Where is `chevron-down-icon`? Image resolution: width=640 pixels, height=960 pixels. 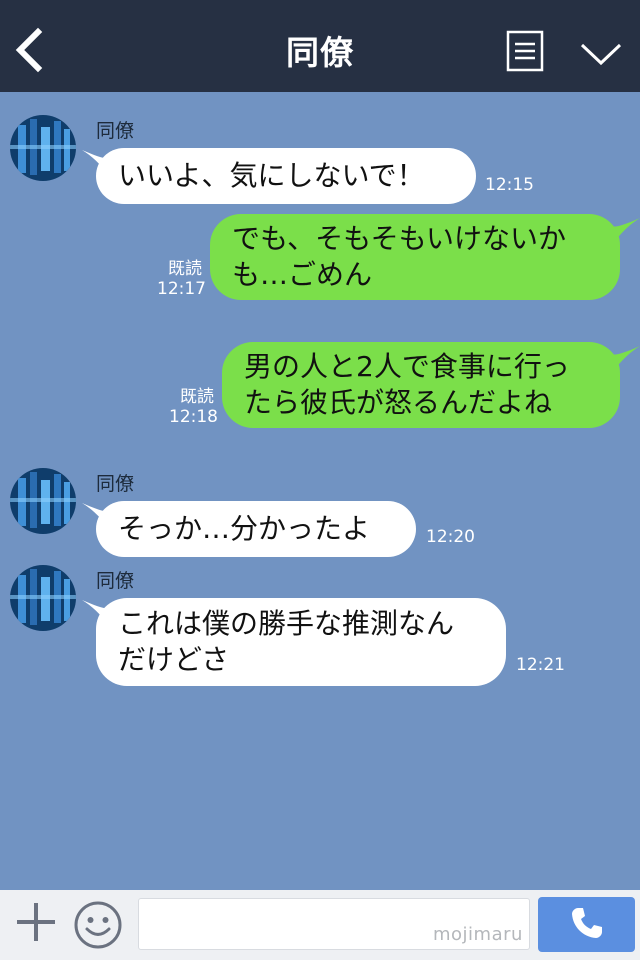 chevron-down-icon is located at coordinates (601, 53).